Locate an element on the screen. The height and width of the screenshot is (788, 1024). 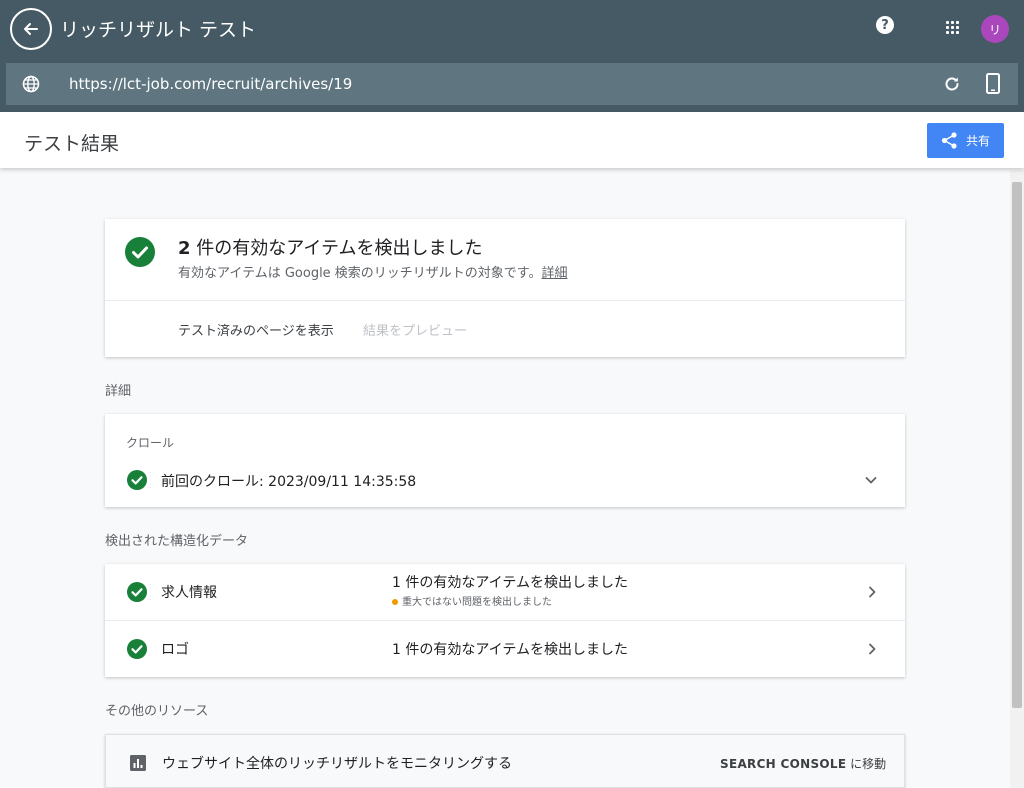
results-header: テスト結果 共有 is located at coordinates (512, 140).